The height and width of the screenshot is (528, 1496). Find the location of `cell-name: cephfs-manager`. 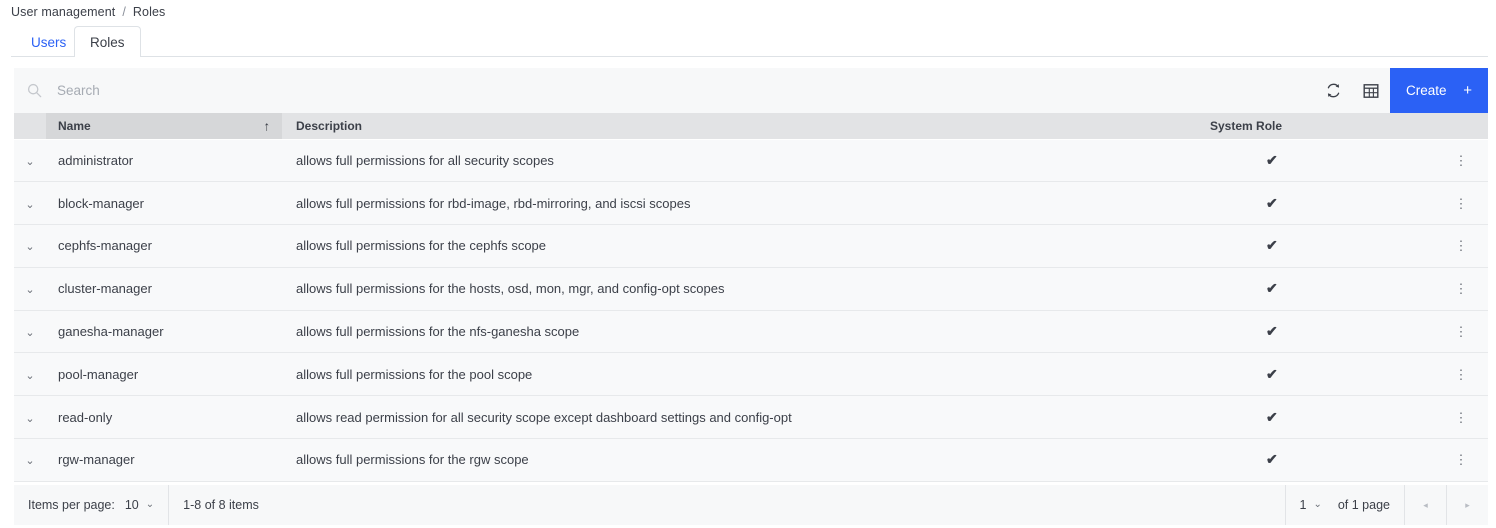

cell-name: cephfs-manager is located at coordinates (164, 246).